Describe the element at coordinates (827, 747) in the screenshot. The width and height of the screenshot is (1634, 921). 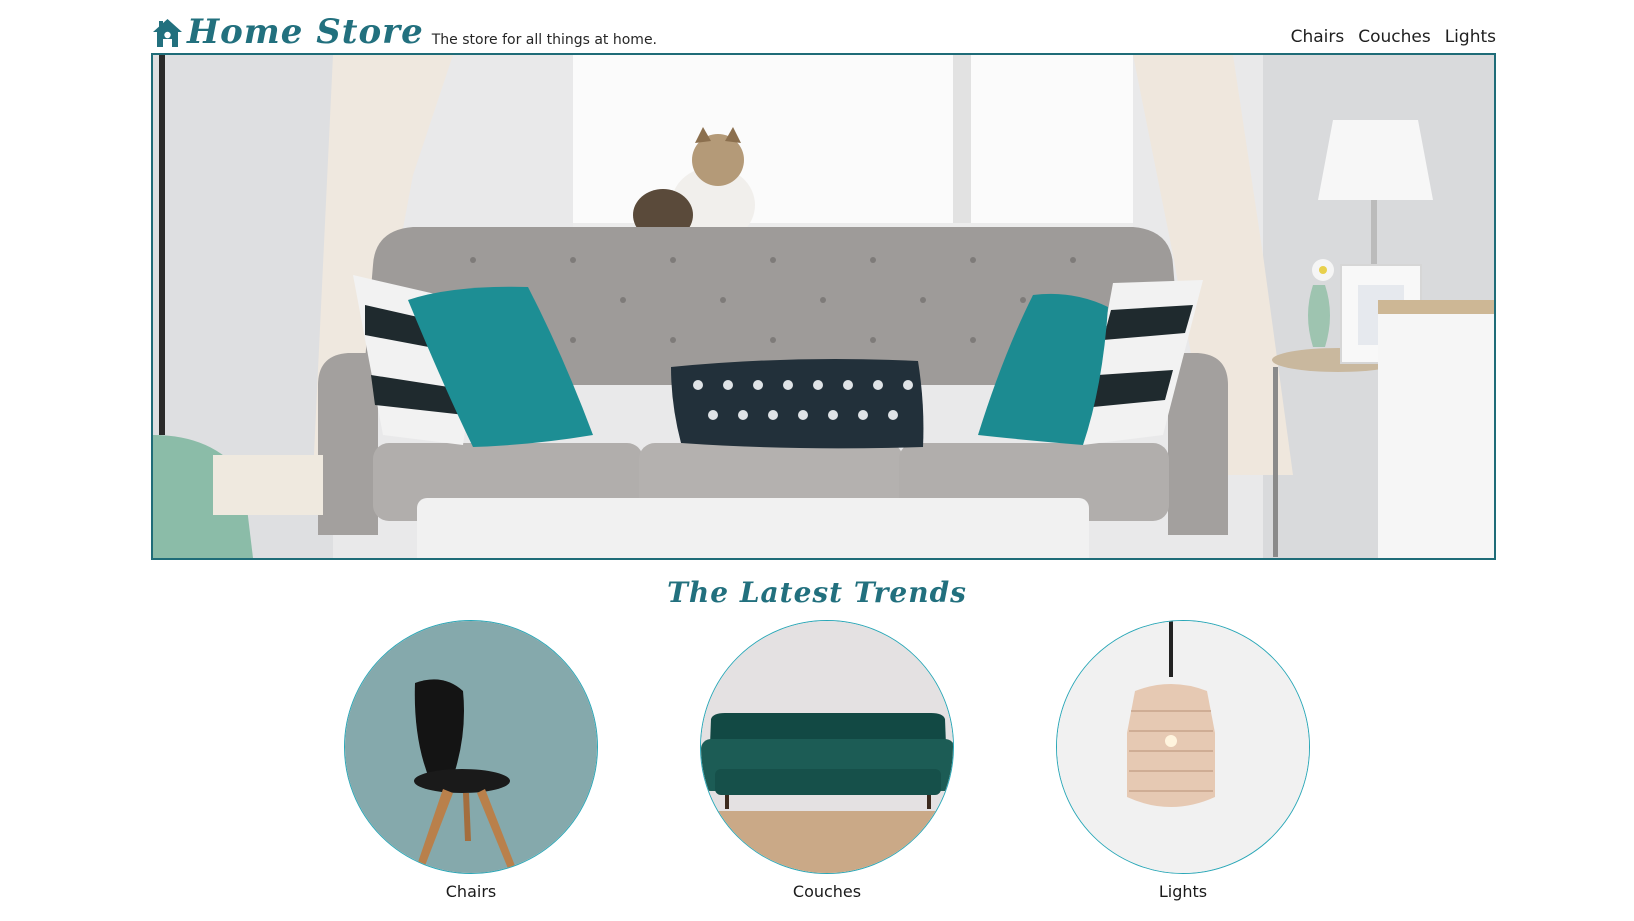
I see `trend-image-couches` at that location.